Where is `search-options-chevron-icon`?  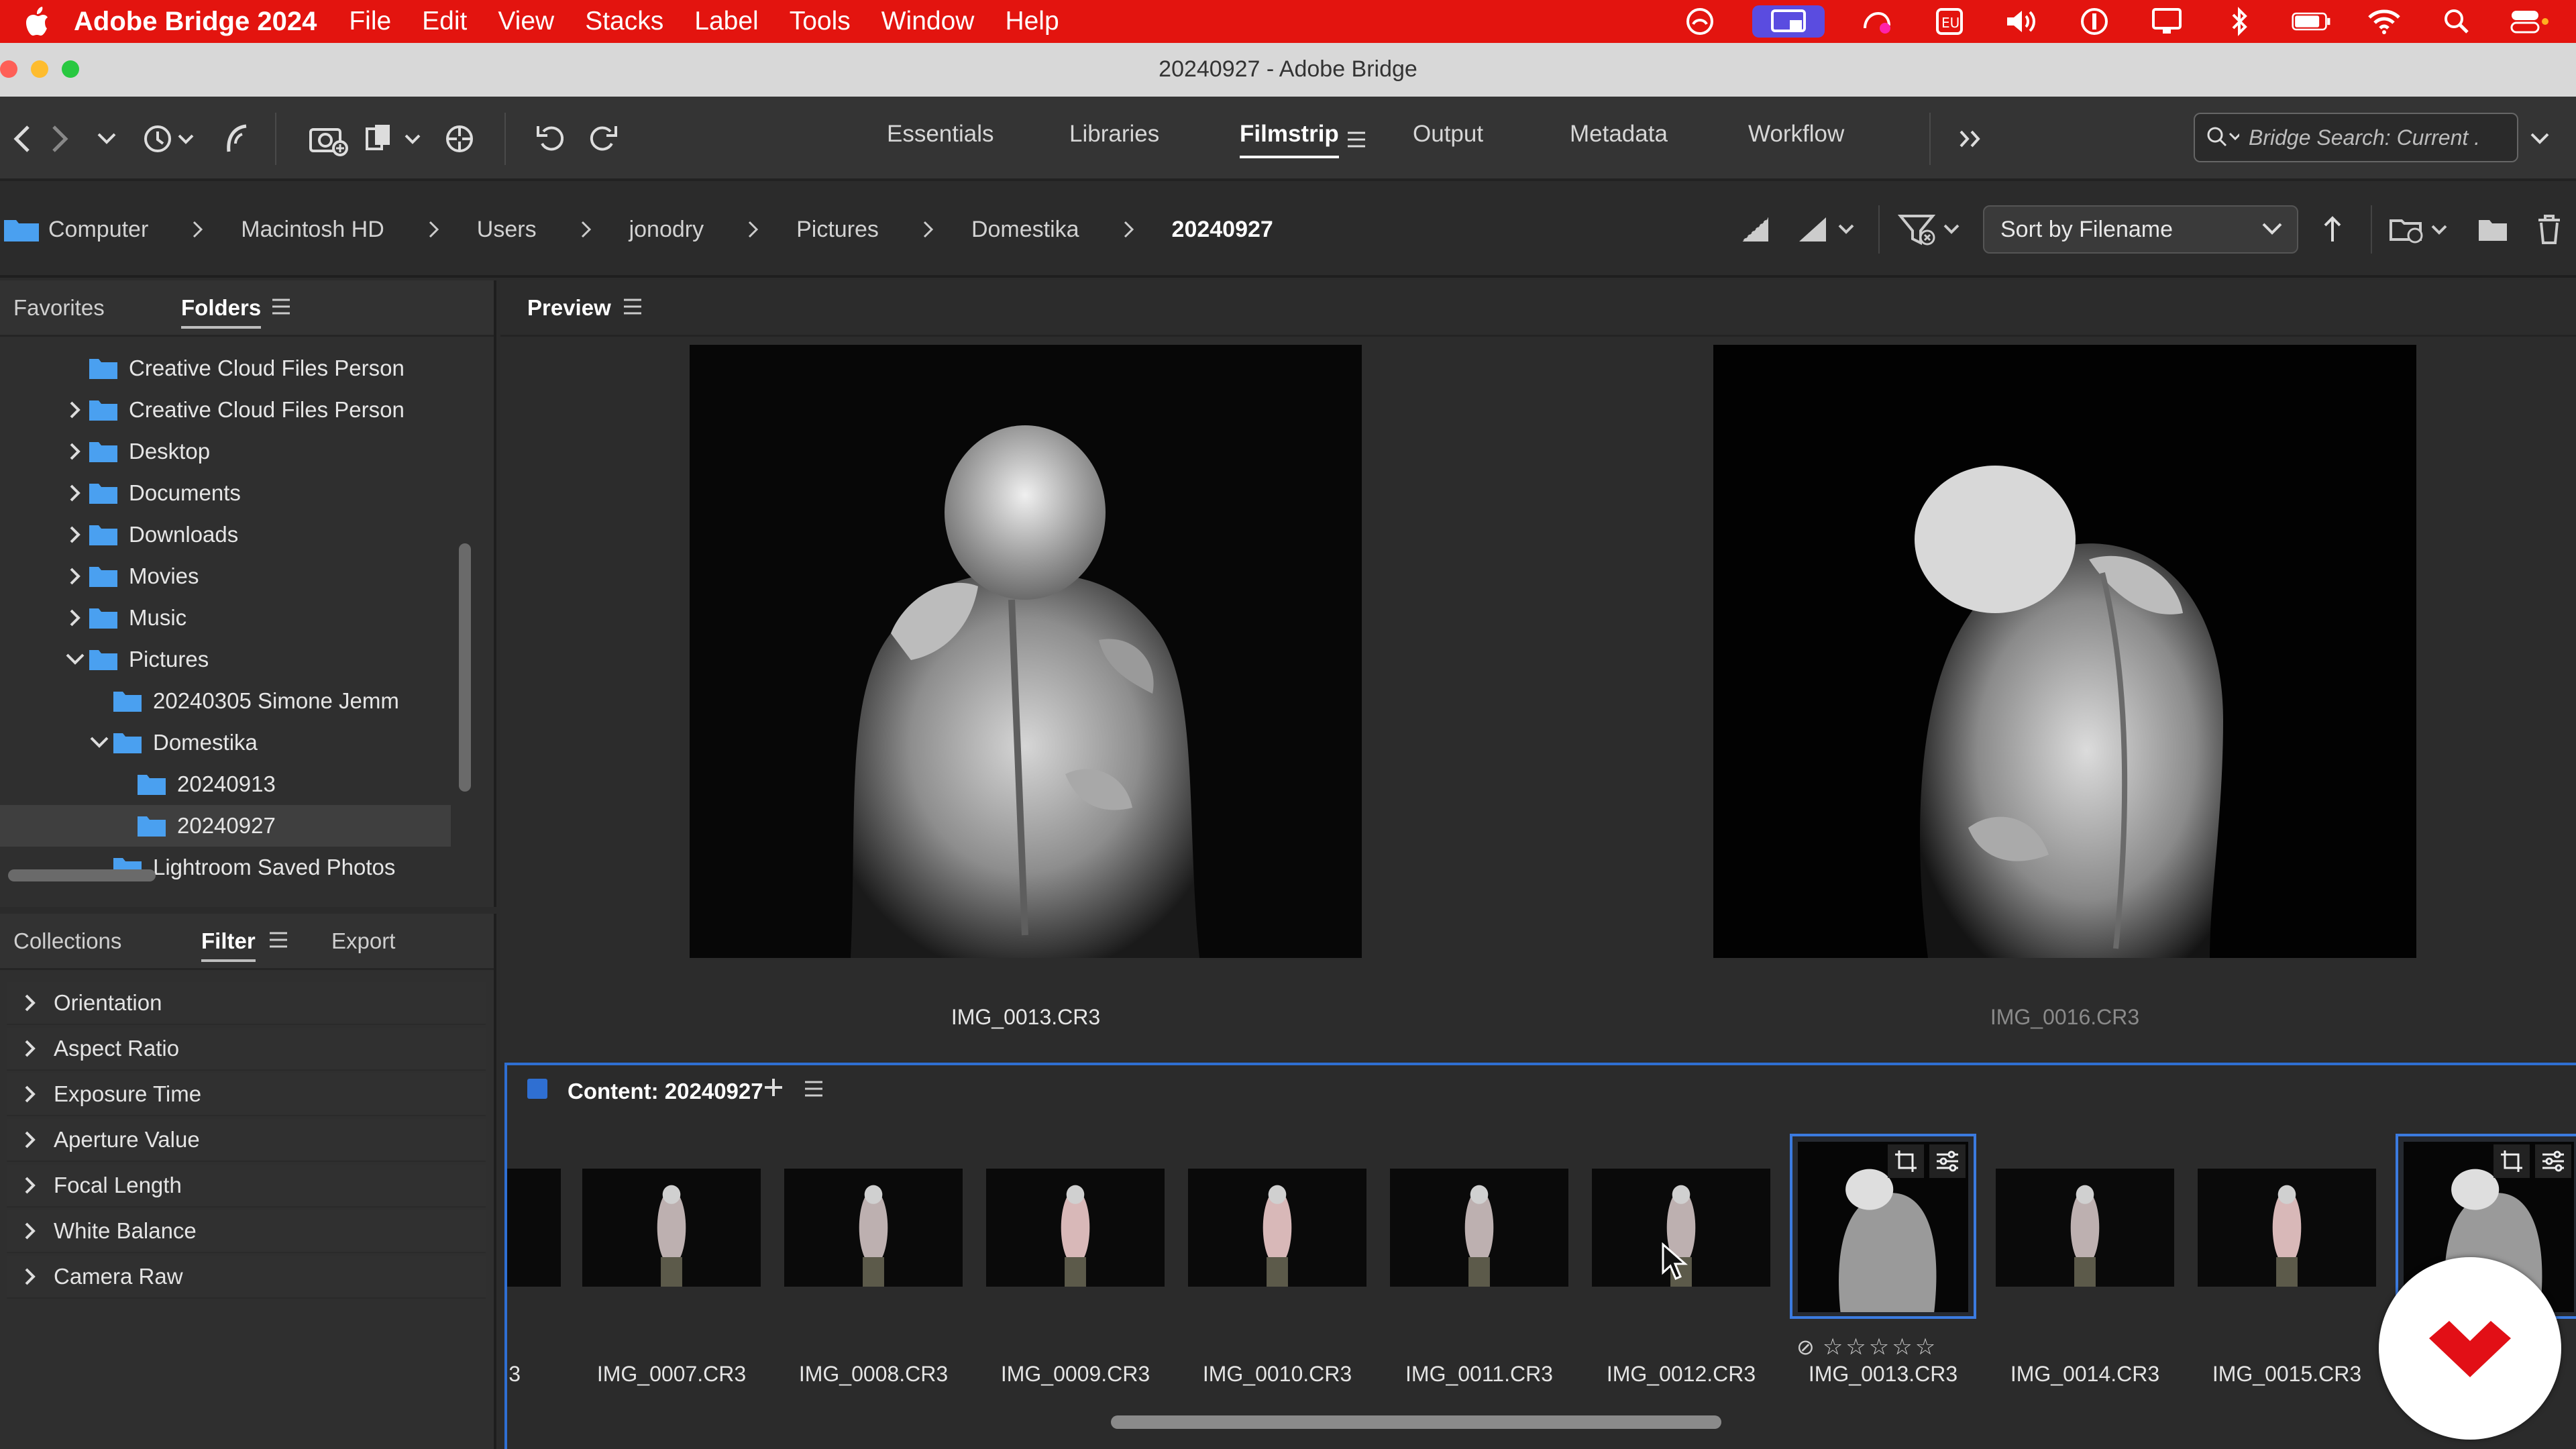 search-options-chevron-icon is located at coordinates (2540, 139).